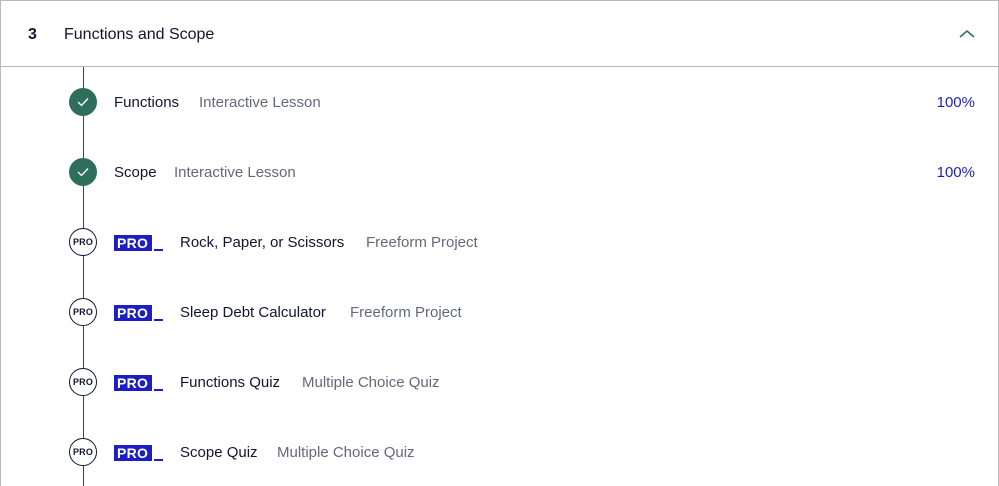 This screenshot has width=999, height=486. Describe the element at coordinates (32, 34) in the screenshot. I see `module-number: 3` at that location.